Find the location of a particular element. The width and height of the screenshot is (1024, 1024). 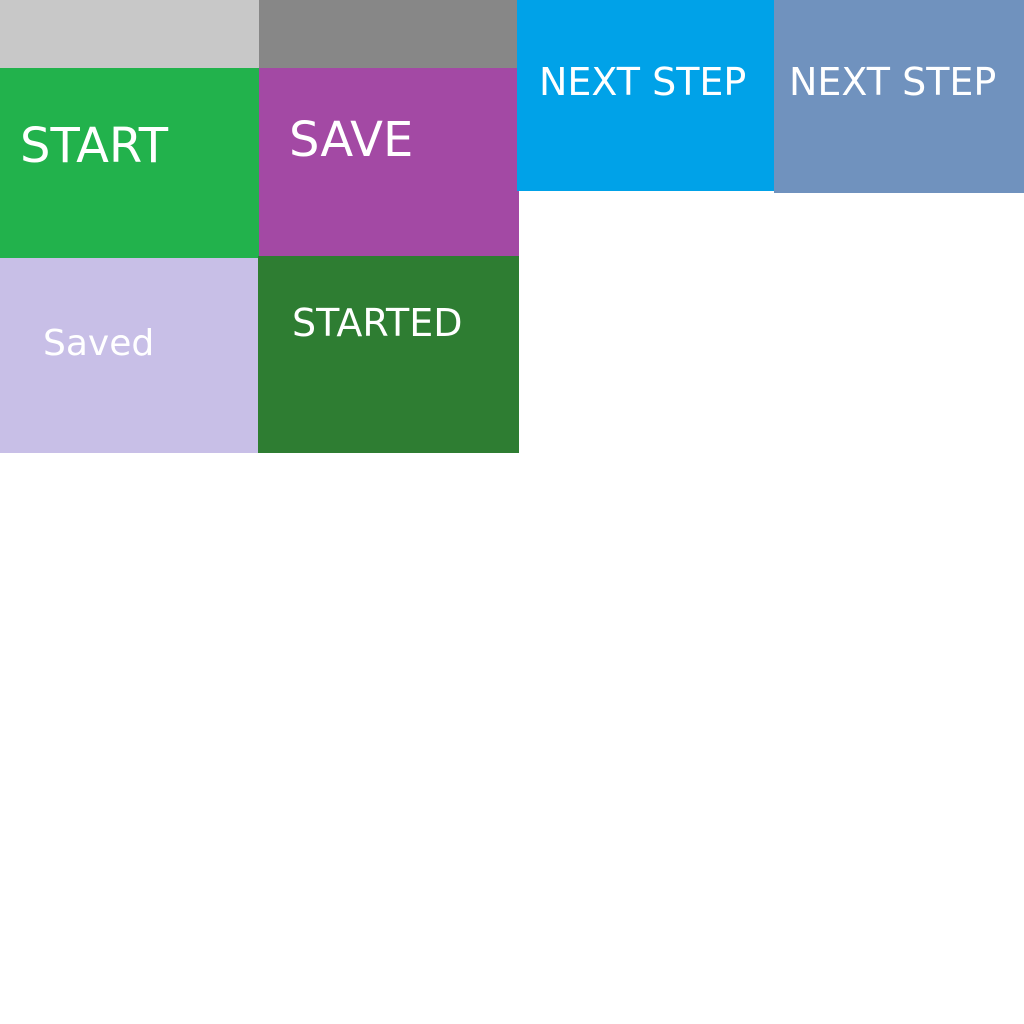

saved-status-tile: Saved is located at coordinates (129, 355).